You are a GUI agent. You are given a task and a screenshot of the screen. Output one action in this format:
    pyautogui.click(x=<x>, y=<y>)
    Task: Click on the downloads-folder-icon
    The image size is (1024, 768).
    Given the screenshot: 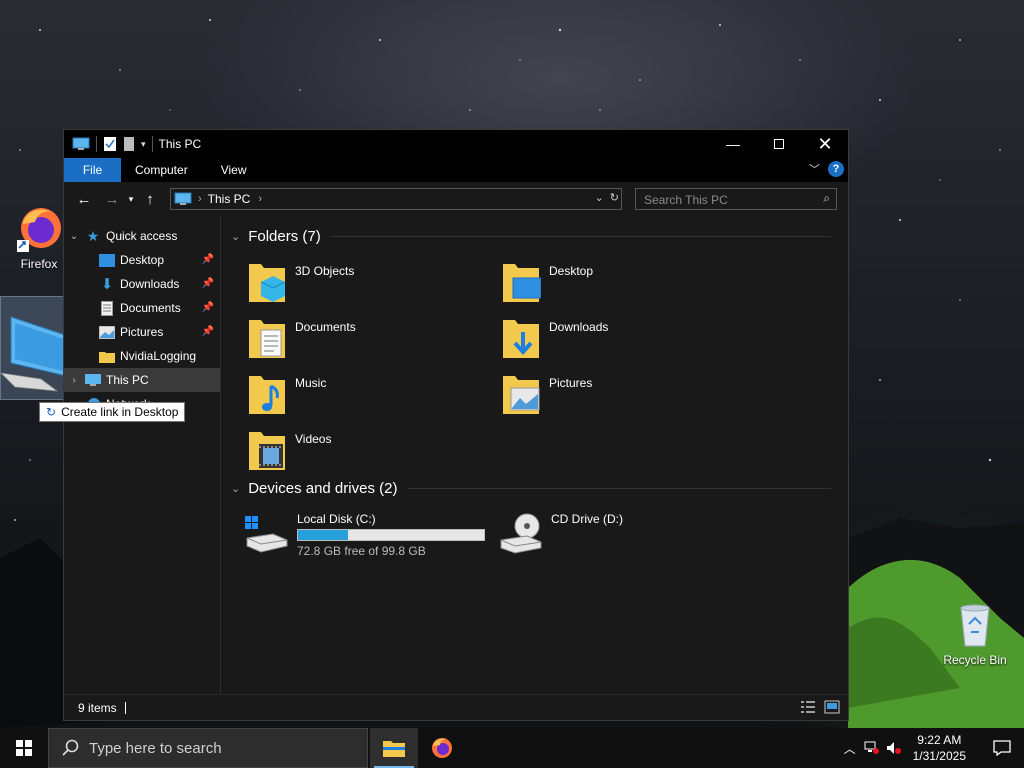 What is the action you would take?
    pyautogui.click(x=521, y=339)
    